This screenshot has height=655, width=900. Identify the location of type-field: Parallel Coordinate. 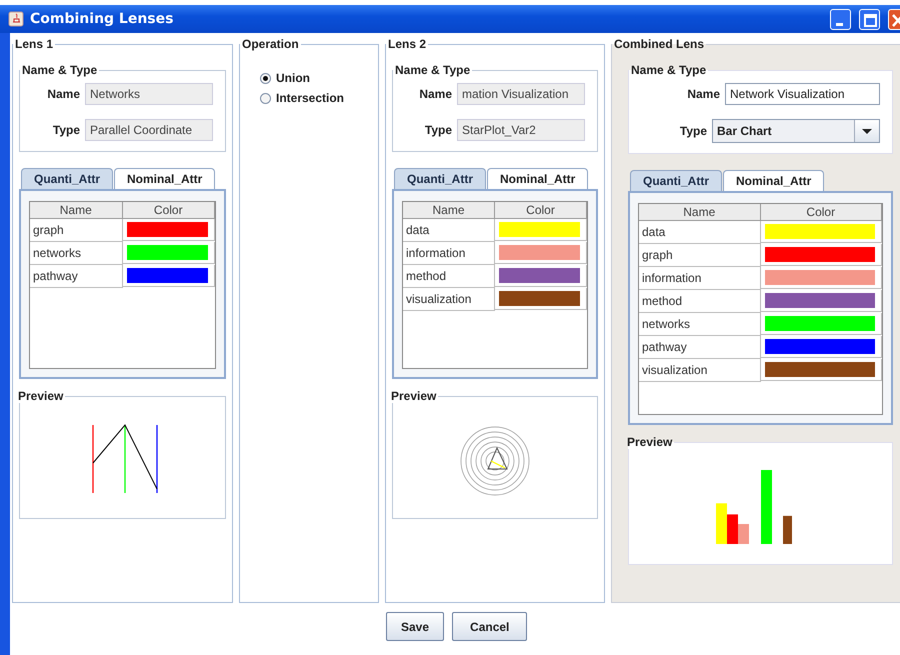
(149, 130).